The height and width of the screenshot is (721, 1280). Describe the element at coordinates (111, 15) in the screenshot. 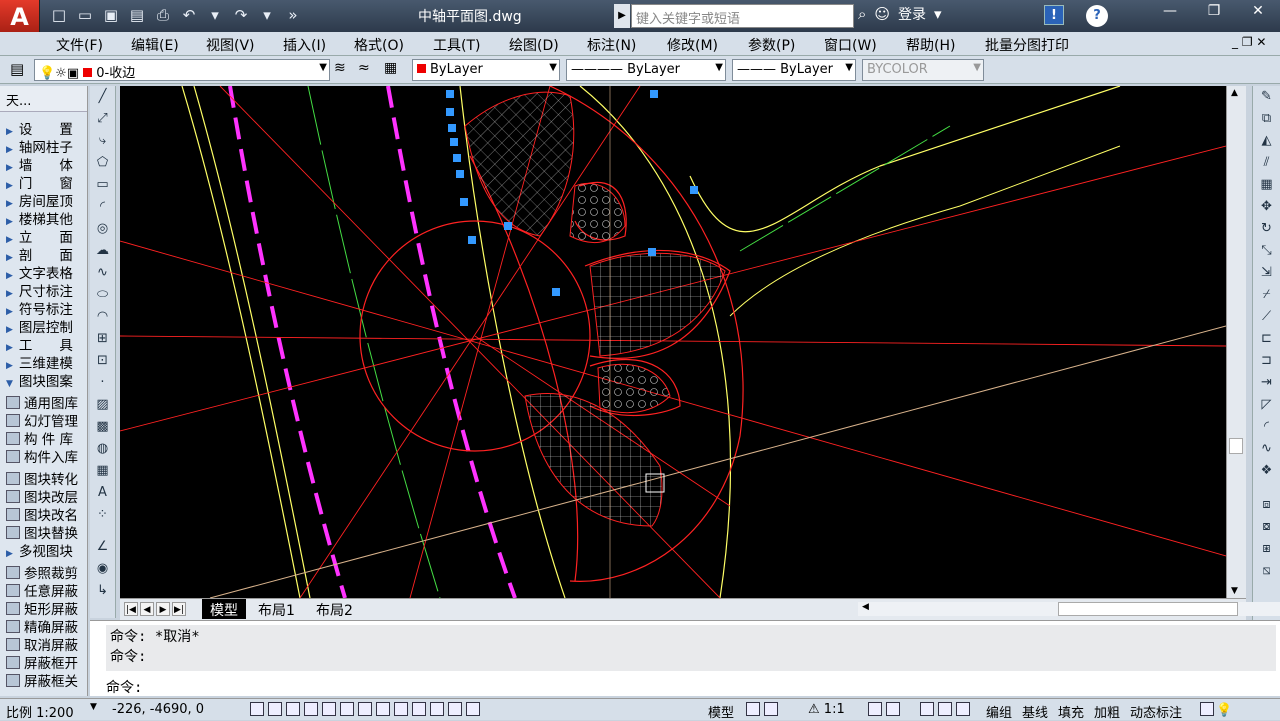

I see `save-icon: ▣` at that location.